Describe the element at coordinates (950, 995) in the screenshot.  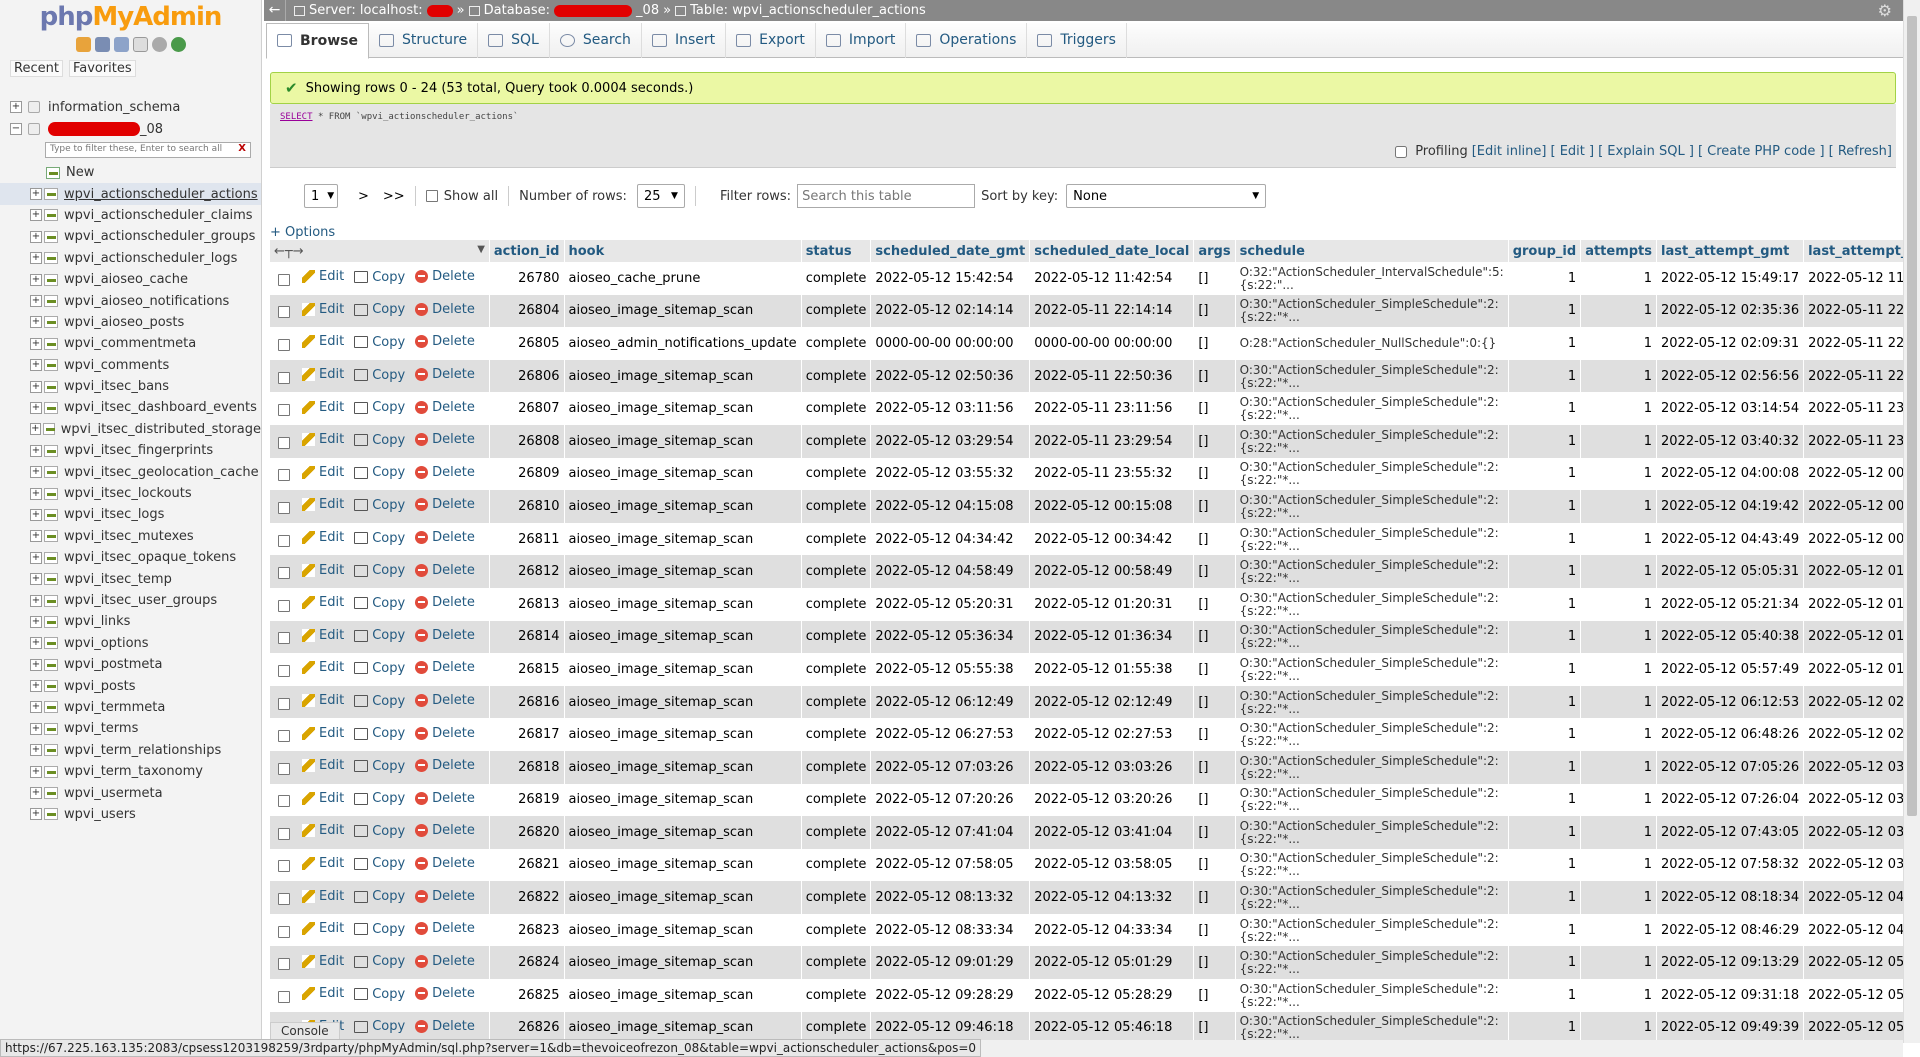
I see `cell-scheduled-gmt: 2022-05-12 09:28:29` at that location.